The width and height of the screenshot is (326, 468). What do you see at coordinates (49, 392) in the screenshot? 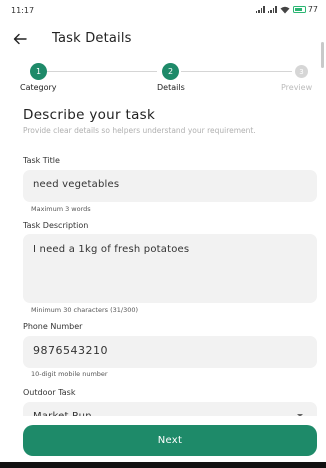
I see `outdoor-task-label: Outdoor Task` at bounding box center [49, 392].